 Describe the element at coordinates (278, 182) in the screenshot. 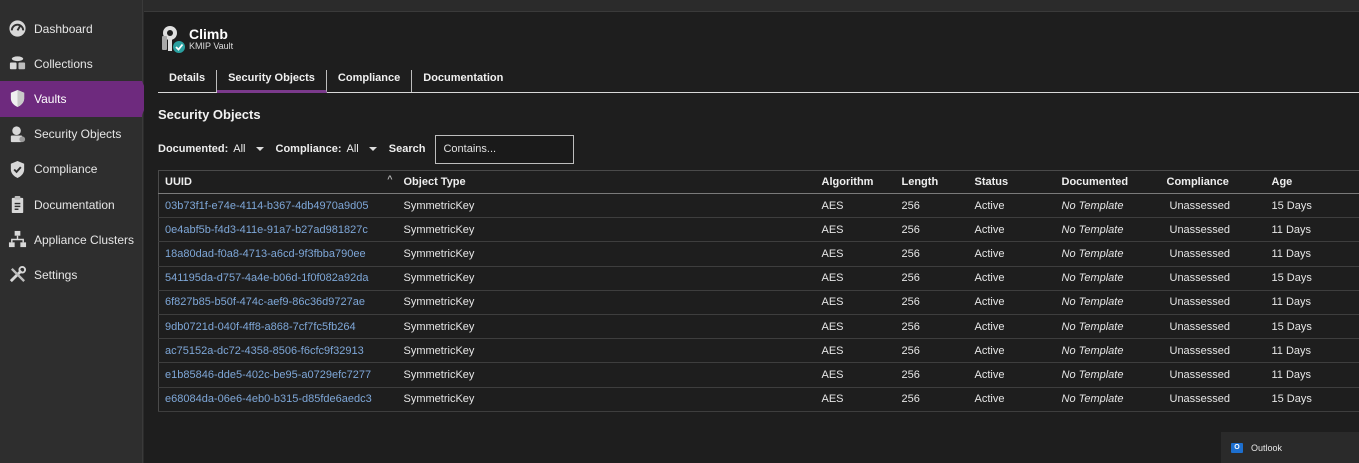

I see `column-header-uuid: UUID ^` at that location.